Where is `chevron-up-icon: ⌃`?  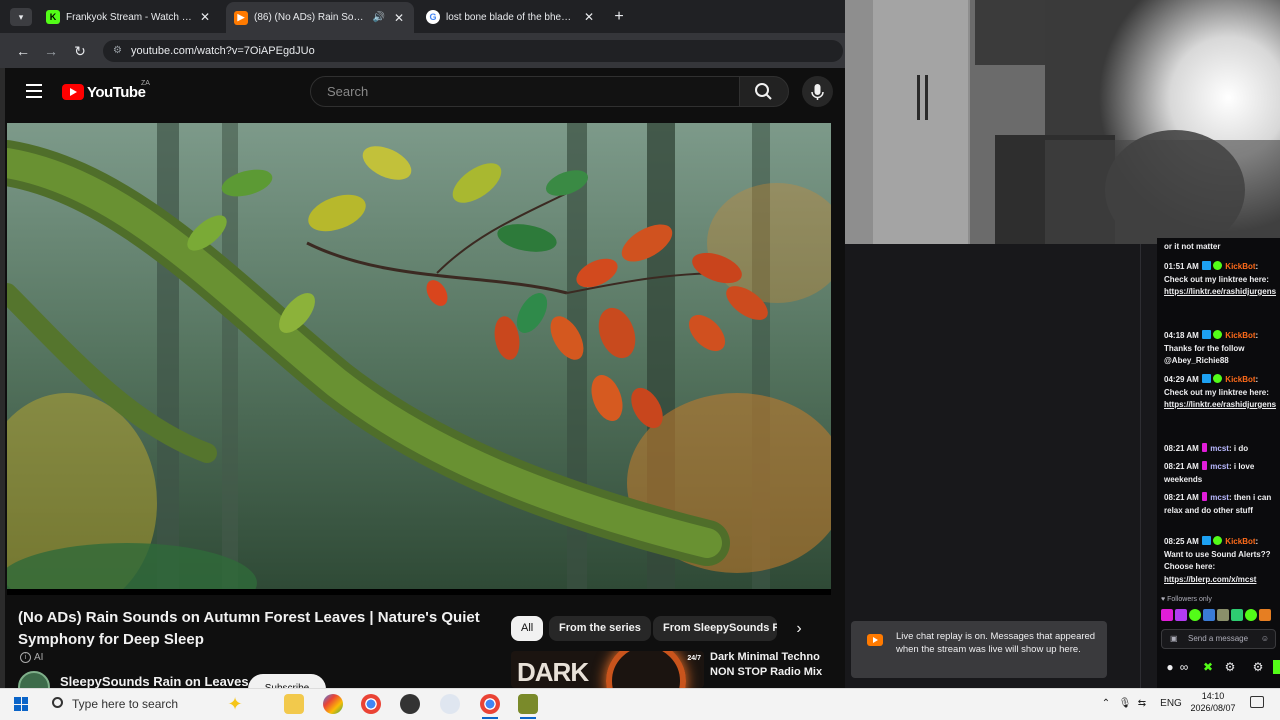 chevron-up-icon: ⌃ is located at coordinates (1106, 704).